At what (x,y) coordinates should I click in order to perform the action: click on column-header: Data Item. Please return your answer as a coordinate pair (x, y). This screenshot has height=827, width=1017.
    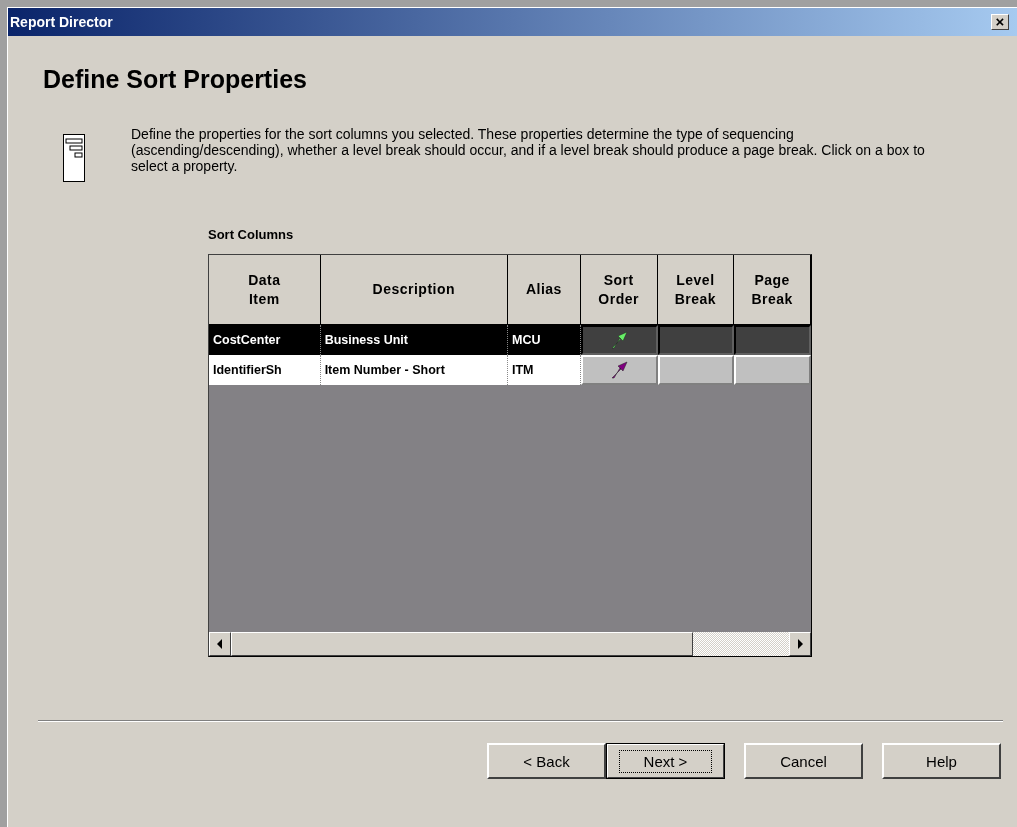
    Looking at the image, I should click on (264, 289).